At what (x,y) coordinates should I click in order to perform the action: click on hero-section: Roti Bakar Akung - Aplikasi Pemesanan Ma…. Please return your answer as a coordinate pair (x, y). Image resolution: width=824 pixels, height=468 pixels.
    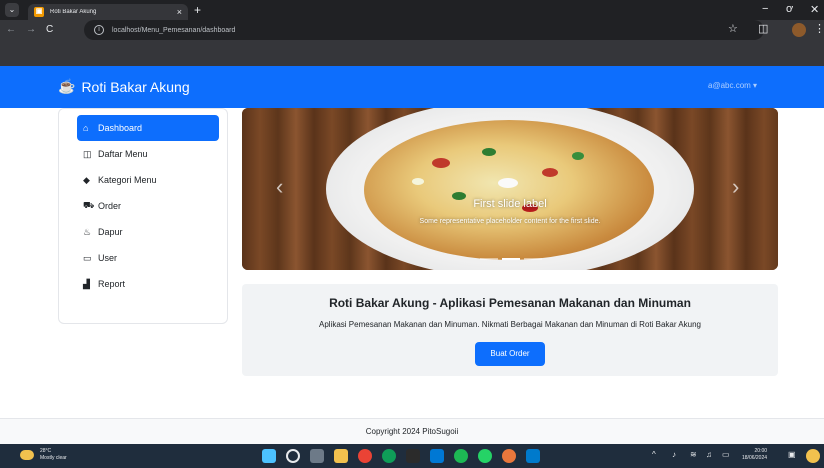
    Looking at the image, I should click on (510, 330).